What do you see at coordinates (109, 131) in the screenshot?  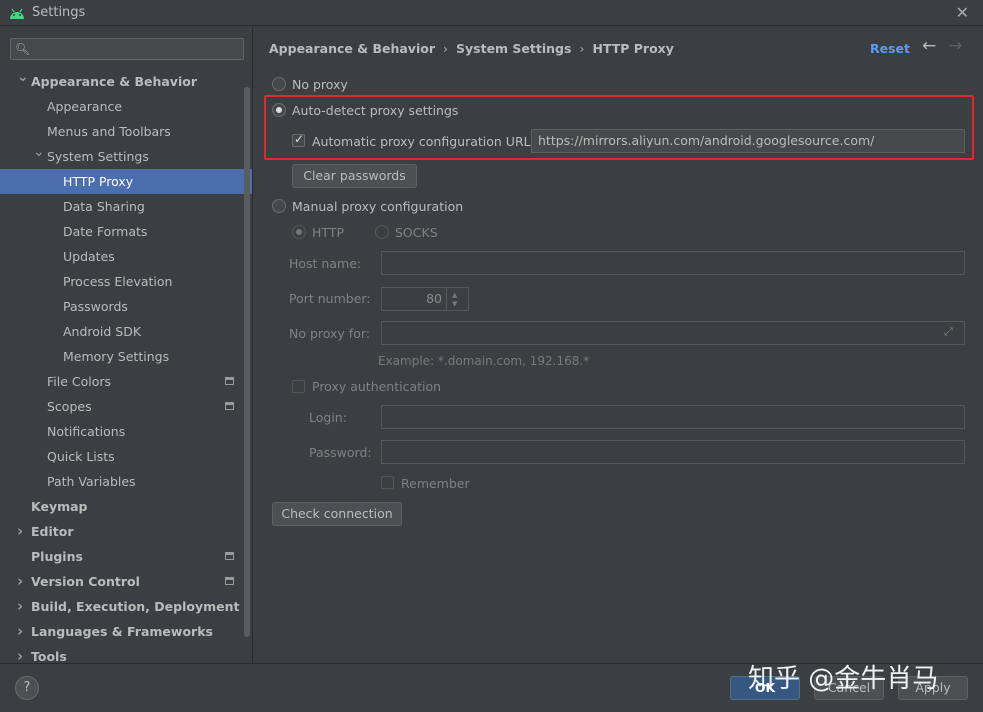 I see `sidebar-item-label: Menus and Toolbars` at bounding box center [109, 131].